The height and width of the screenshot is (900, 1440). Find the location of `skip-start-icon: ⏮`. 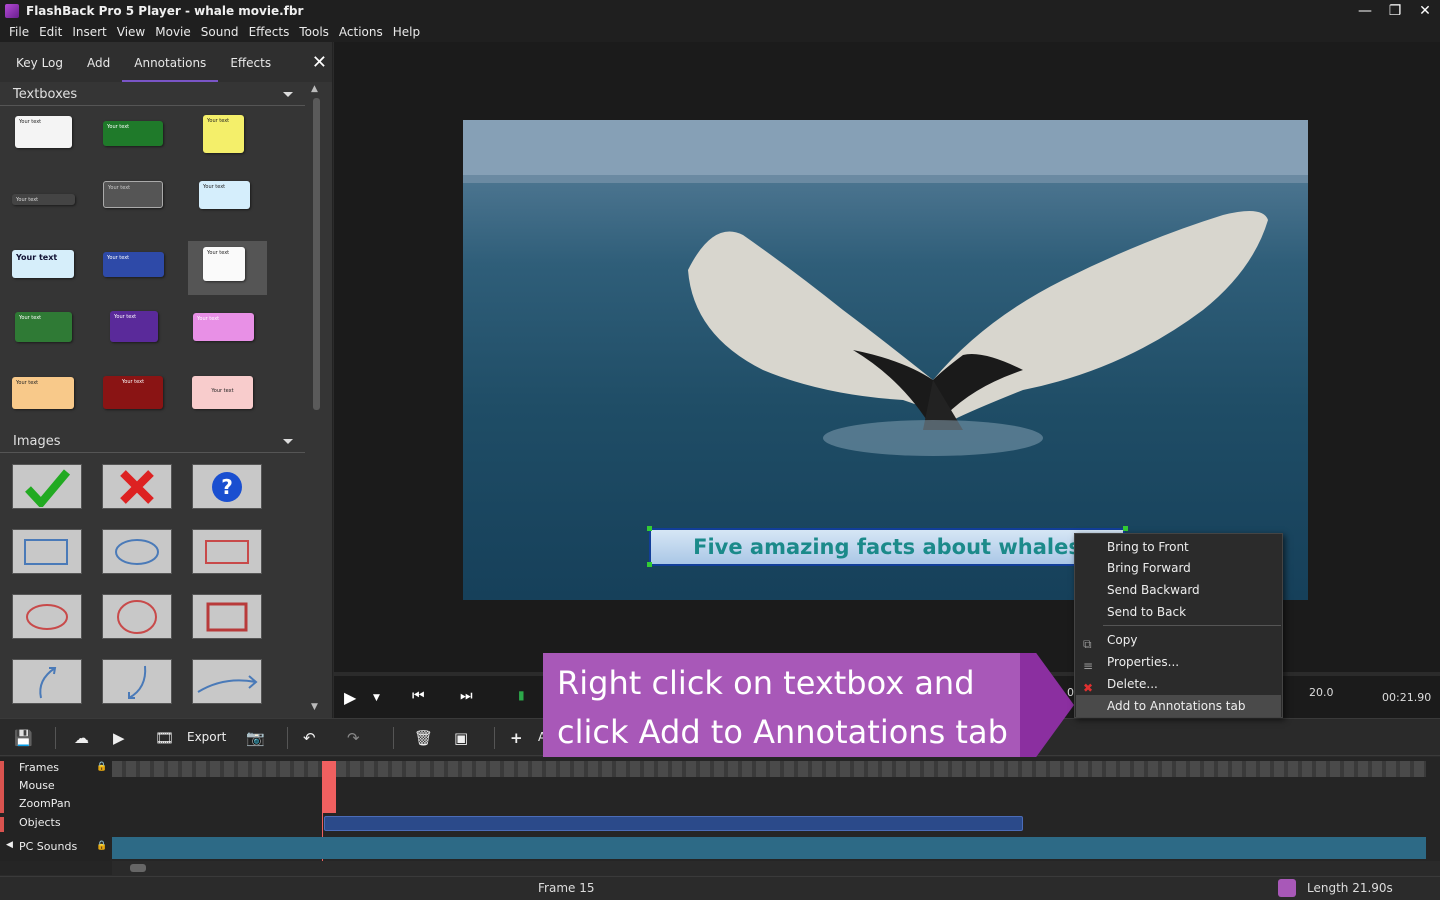

skip-start-icon: ⏮ is located at coordinates (418, 696).